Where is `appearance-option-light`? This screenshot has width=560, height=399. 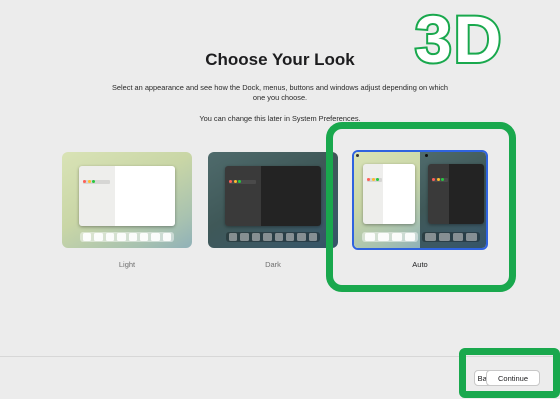
appearance-option-light is located at coordinates (127, 200).